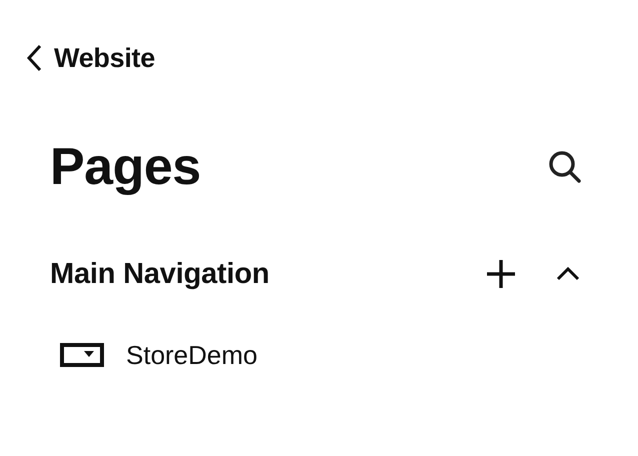  I want to click on store-page-icon, so click(82, 355).